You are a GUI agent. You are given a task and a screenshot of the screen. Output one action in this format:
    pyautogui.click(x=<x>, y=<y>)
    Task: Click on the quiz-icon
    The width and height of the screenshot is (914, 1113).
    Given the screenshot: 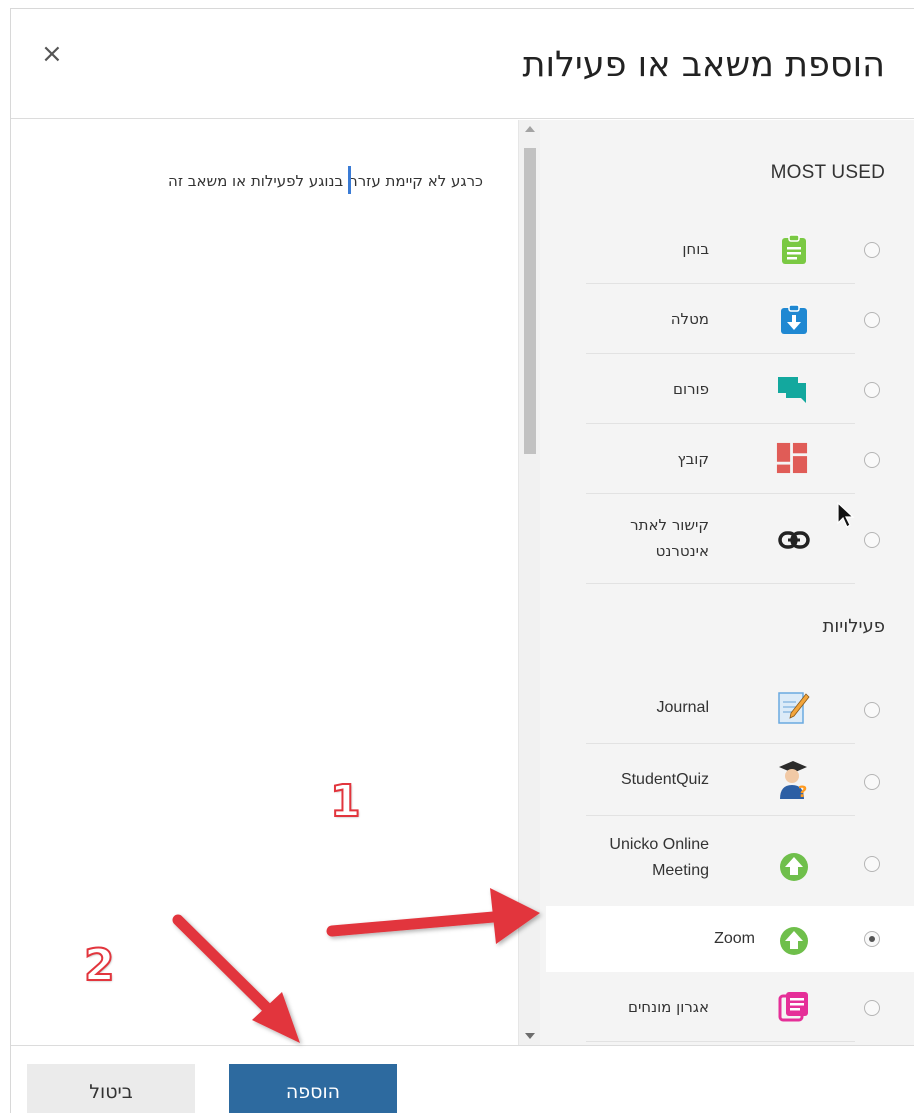 What is the action you would take?
    pyautogui.click(x=794, y=249)
    